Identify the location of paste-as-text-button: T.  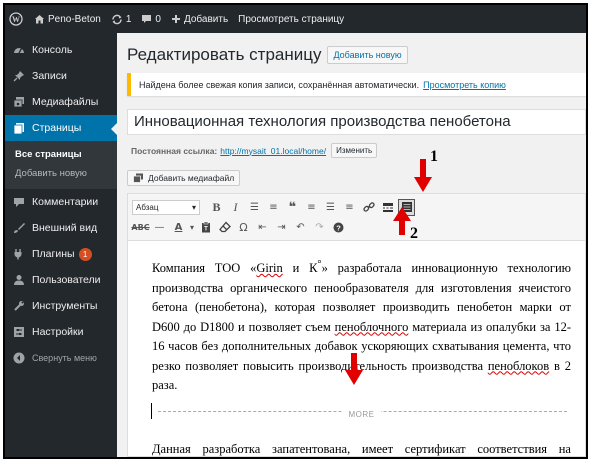
(205, 227).